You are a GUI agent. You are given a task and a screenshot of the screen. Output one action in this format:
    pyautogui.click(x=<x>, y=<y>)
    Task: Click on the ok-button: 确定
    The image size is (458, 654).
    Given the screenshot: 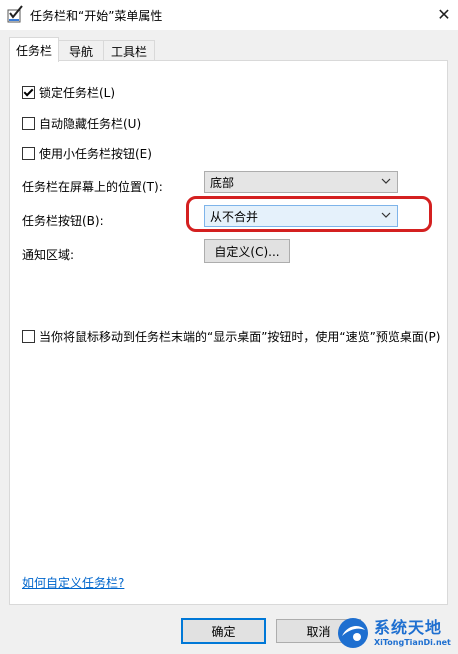 What is the action you would take?
    pyautogui.click(x=223, y=631)
    